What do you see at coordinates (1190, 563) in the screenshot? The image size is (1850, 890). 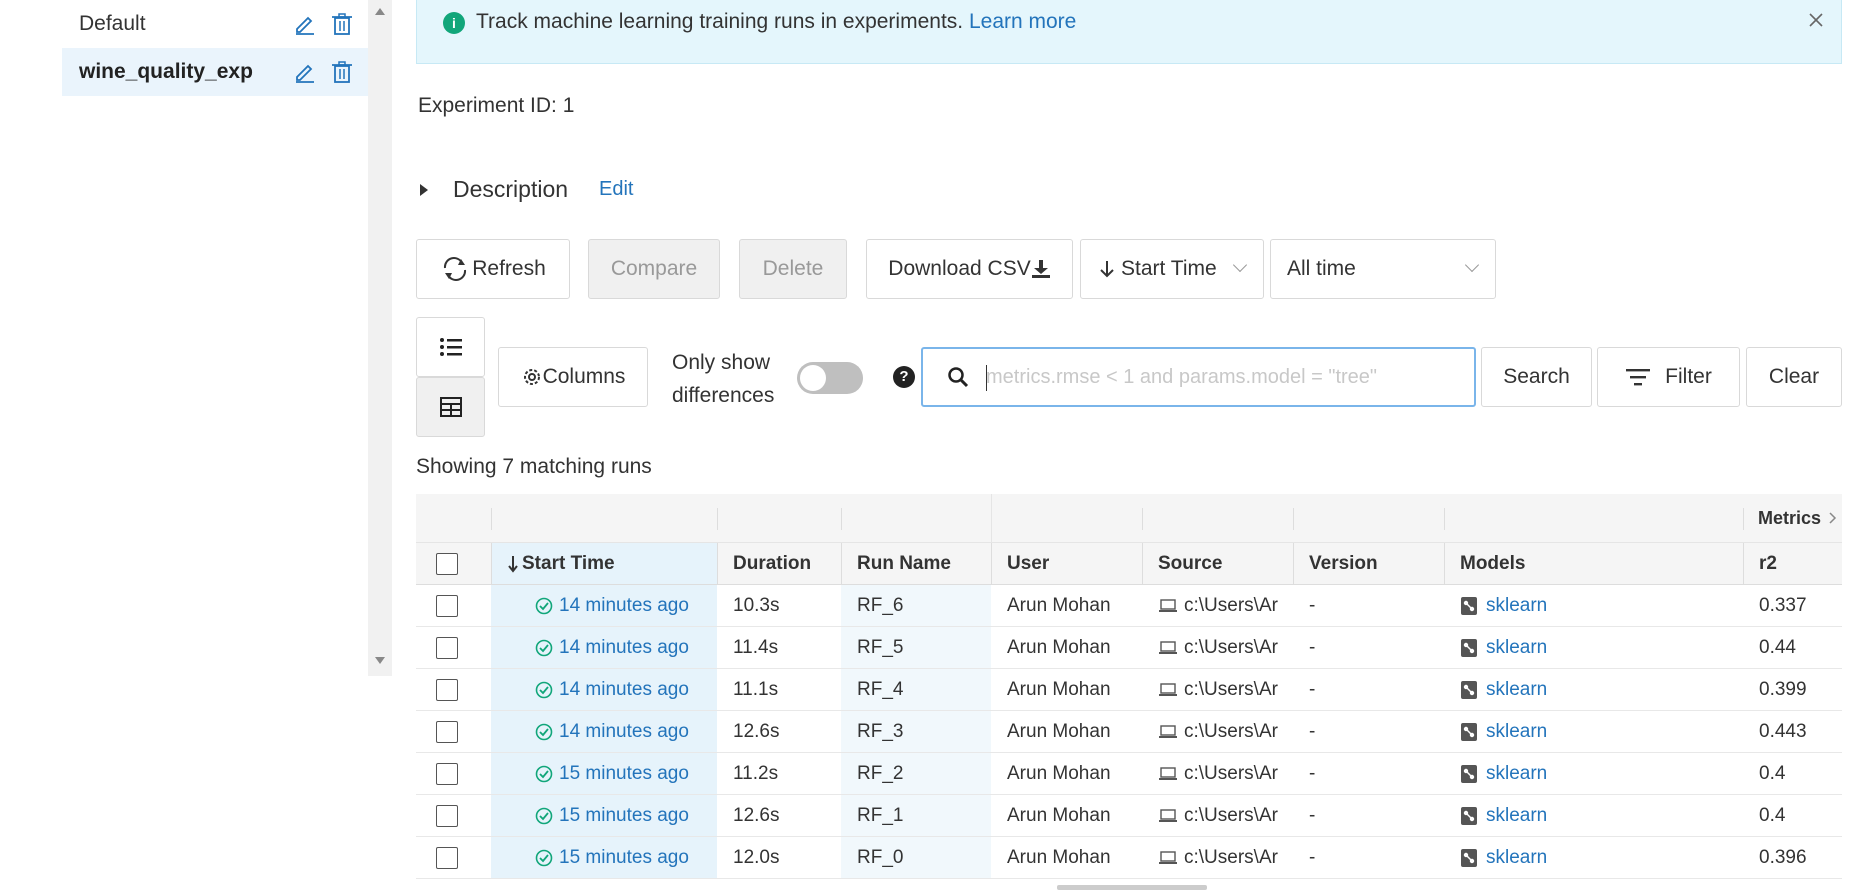 I see `header-source: Source` at bounding box center [1190, 563].